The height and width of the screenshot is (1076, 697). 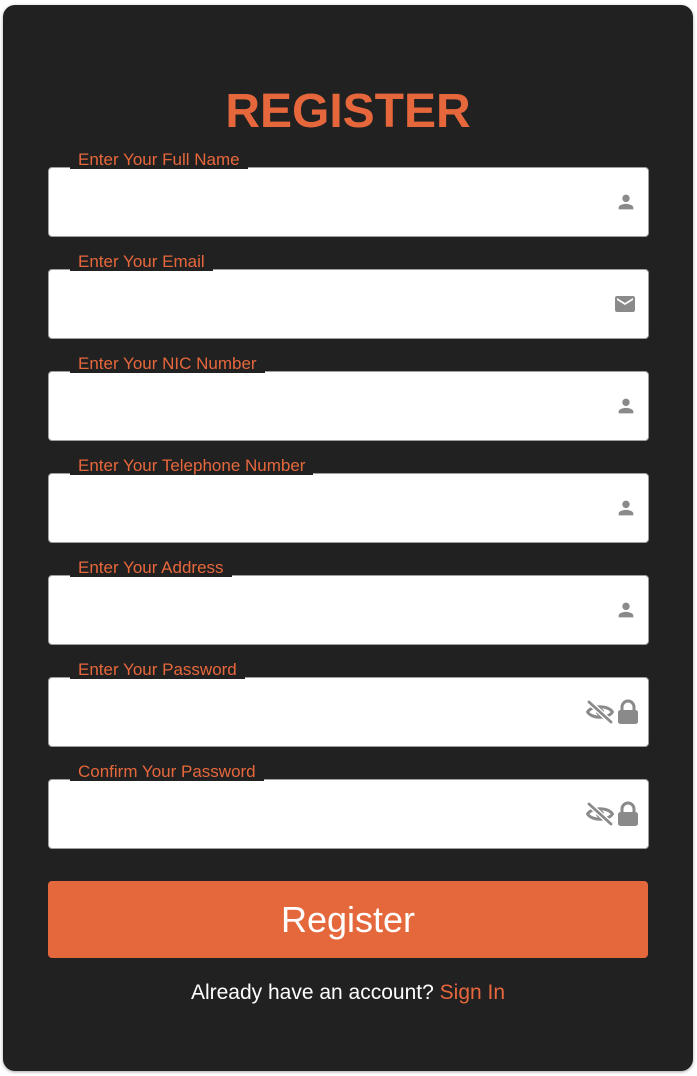 I want to click on address-input, so click(x=348, y=610).